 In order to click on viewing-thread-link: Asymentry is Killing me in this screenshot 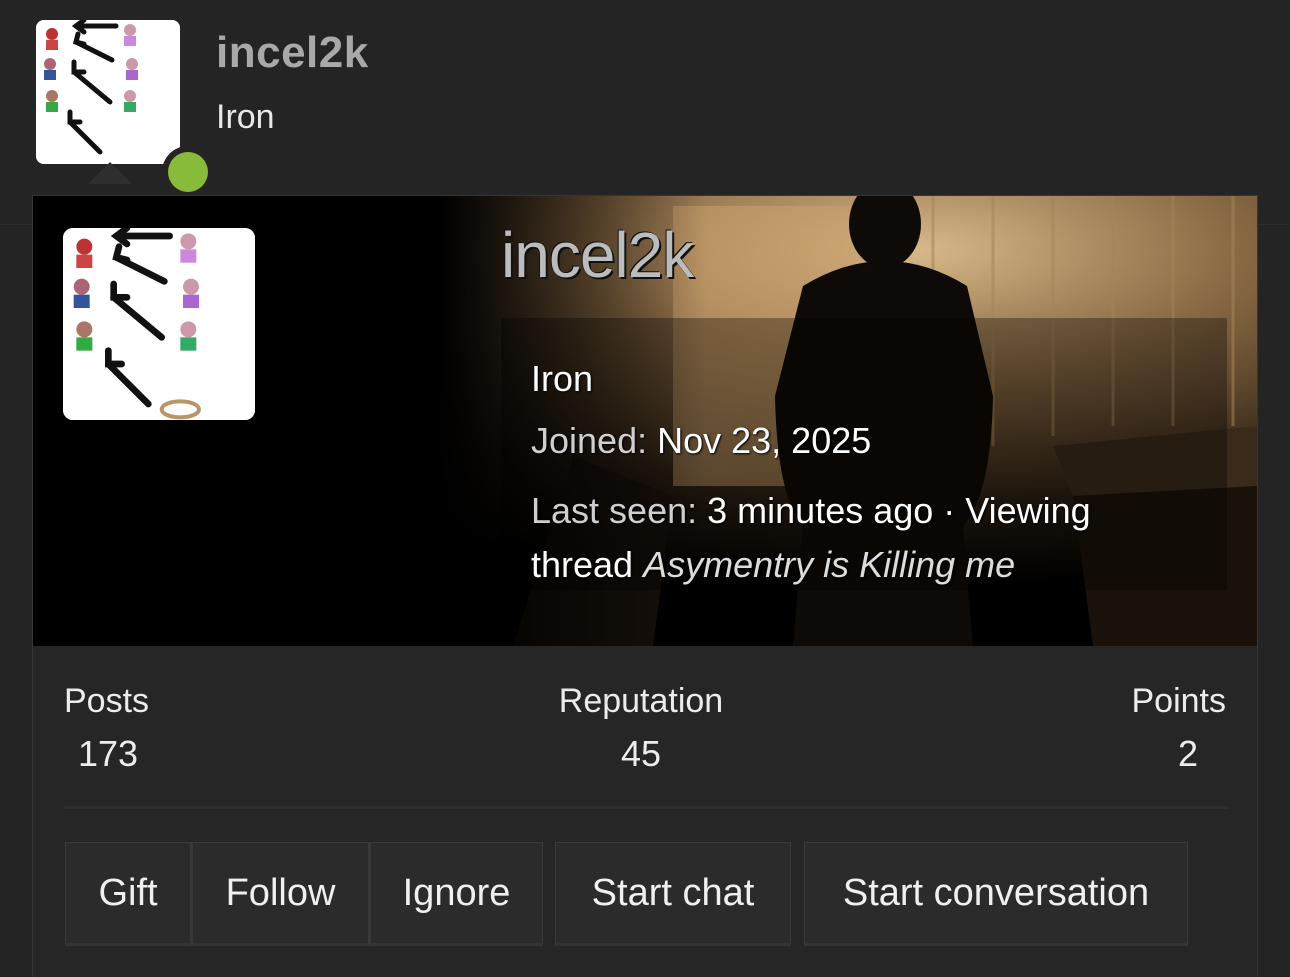, I will do `click(829, 564)`.